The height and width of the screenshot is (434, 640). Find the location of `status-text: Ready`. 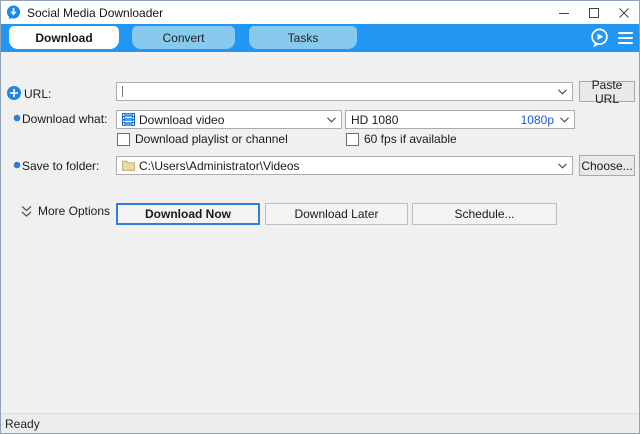

status-text: Ready is located at coordinates (22, 423).